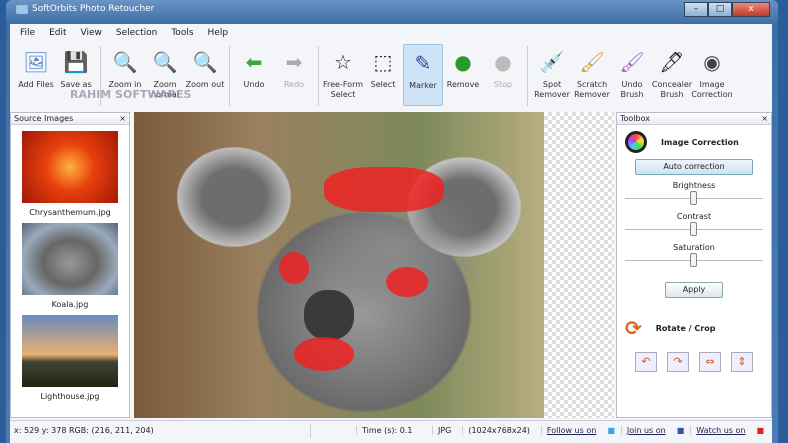 This screenshot has height=443, width=788. Describe the element at coordinates (611, 430) in the screenshot. I see `twitter-icon: ■` at that location.